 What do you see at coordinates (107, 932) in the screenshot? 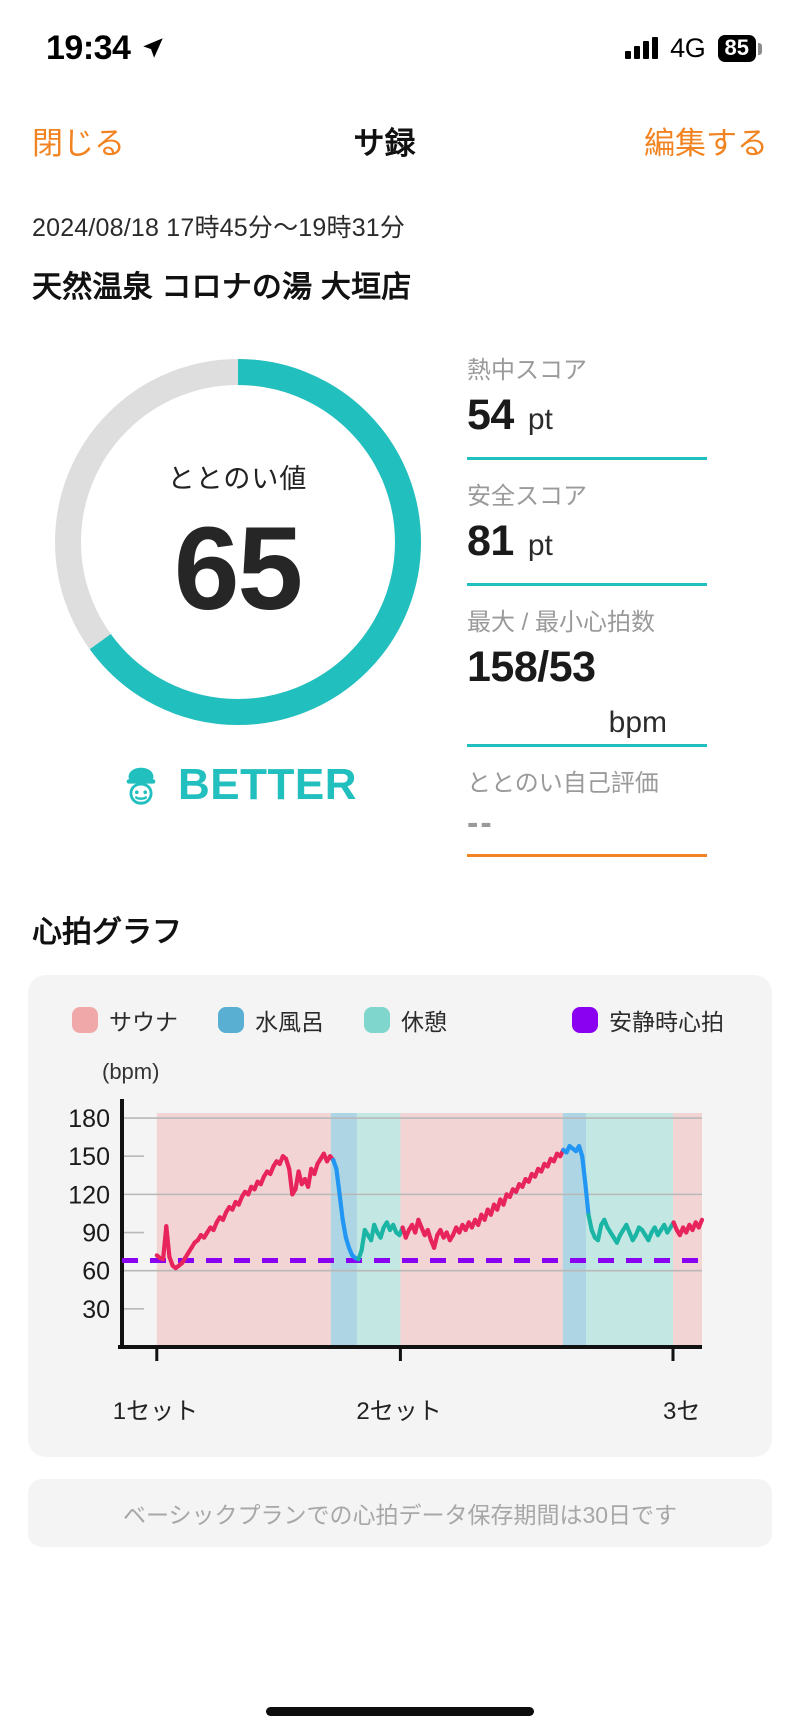
I see `chart-section-title: 心拍グラフ` at bounding box center [107, 932].